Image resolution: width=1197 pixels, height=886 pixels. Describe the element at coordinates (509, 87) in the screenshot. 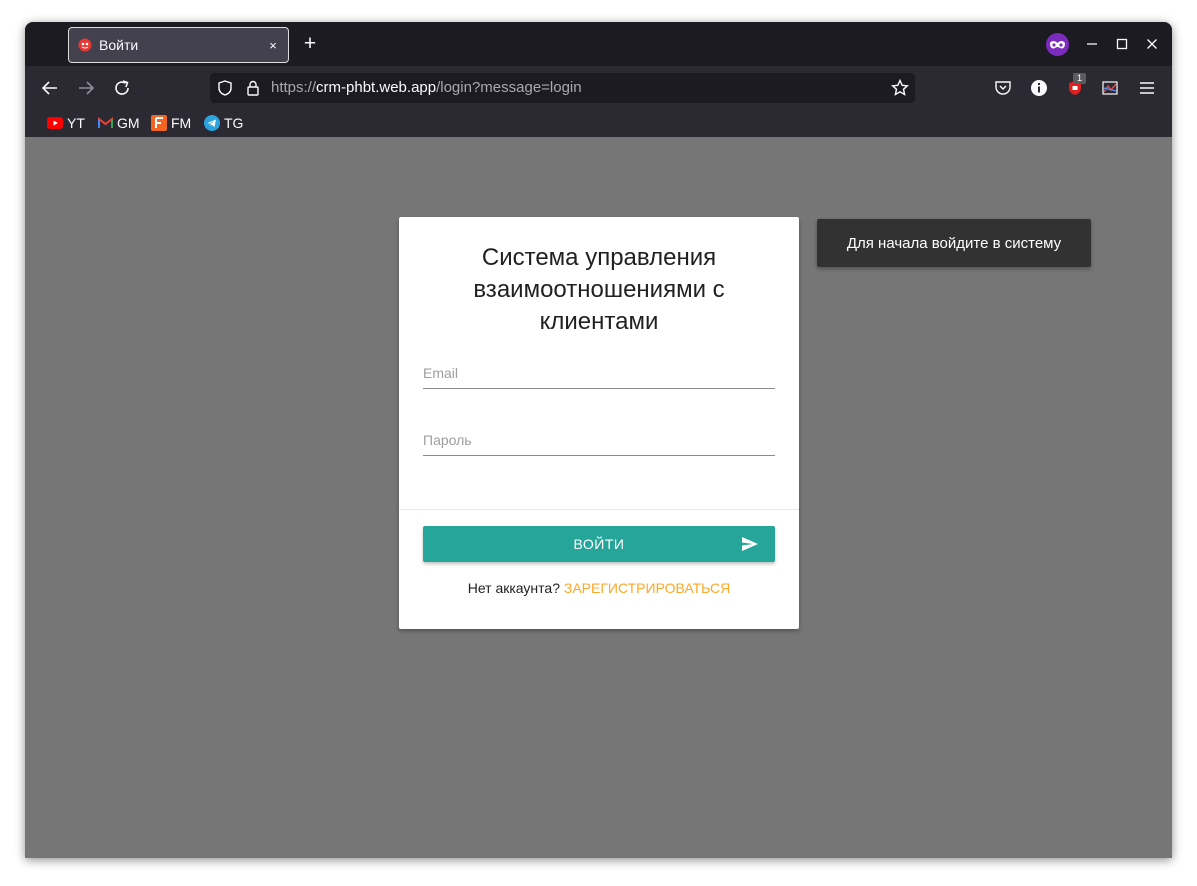

I see `url-path: /login?message=login` at that location.